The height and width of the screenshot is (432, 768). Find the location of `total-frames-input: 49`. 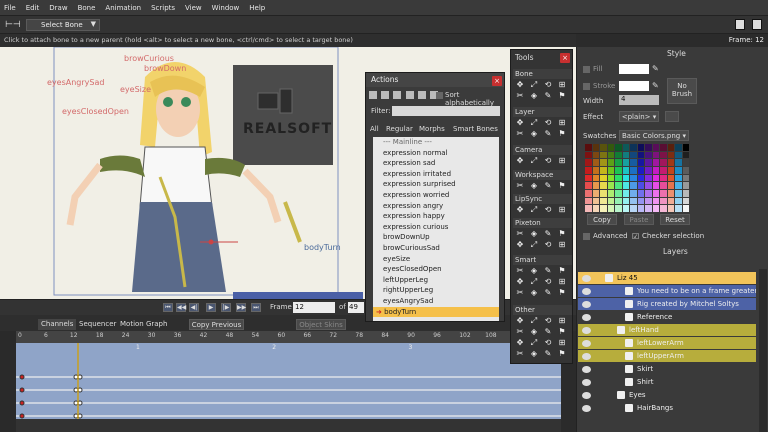

total-frames-input: 49 is located at coordinates (356, 307).